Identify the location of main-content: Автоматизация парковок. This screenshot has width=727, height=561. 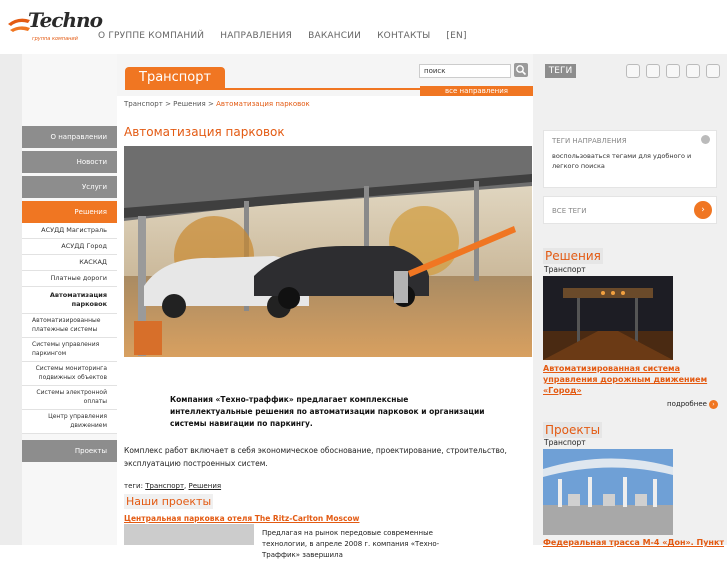
(328, 132).